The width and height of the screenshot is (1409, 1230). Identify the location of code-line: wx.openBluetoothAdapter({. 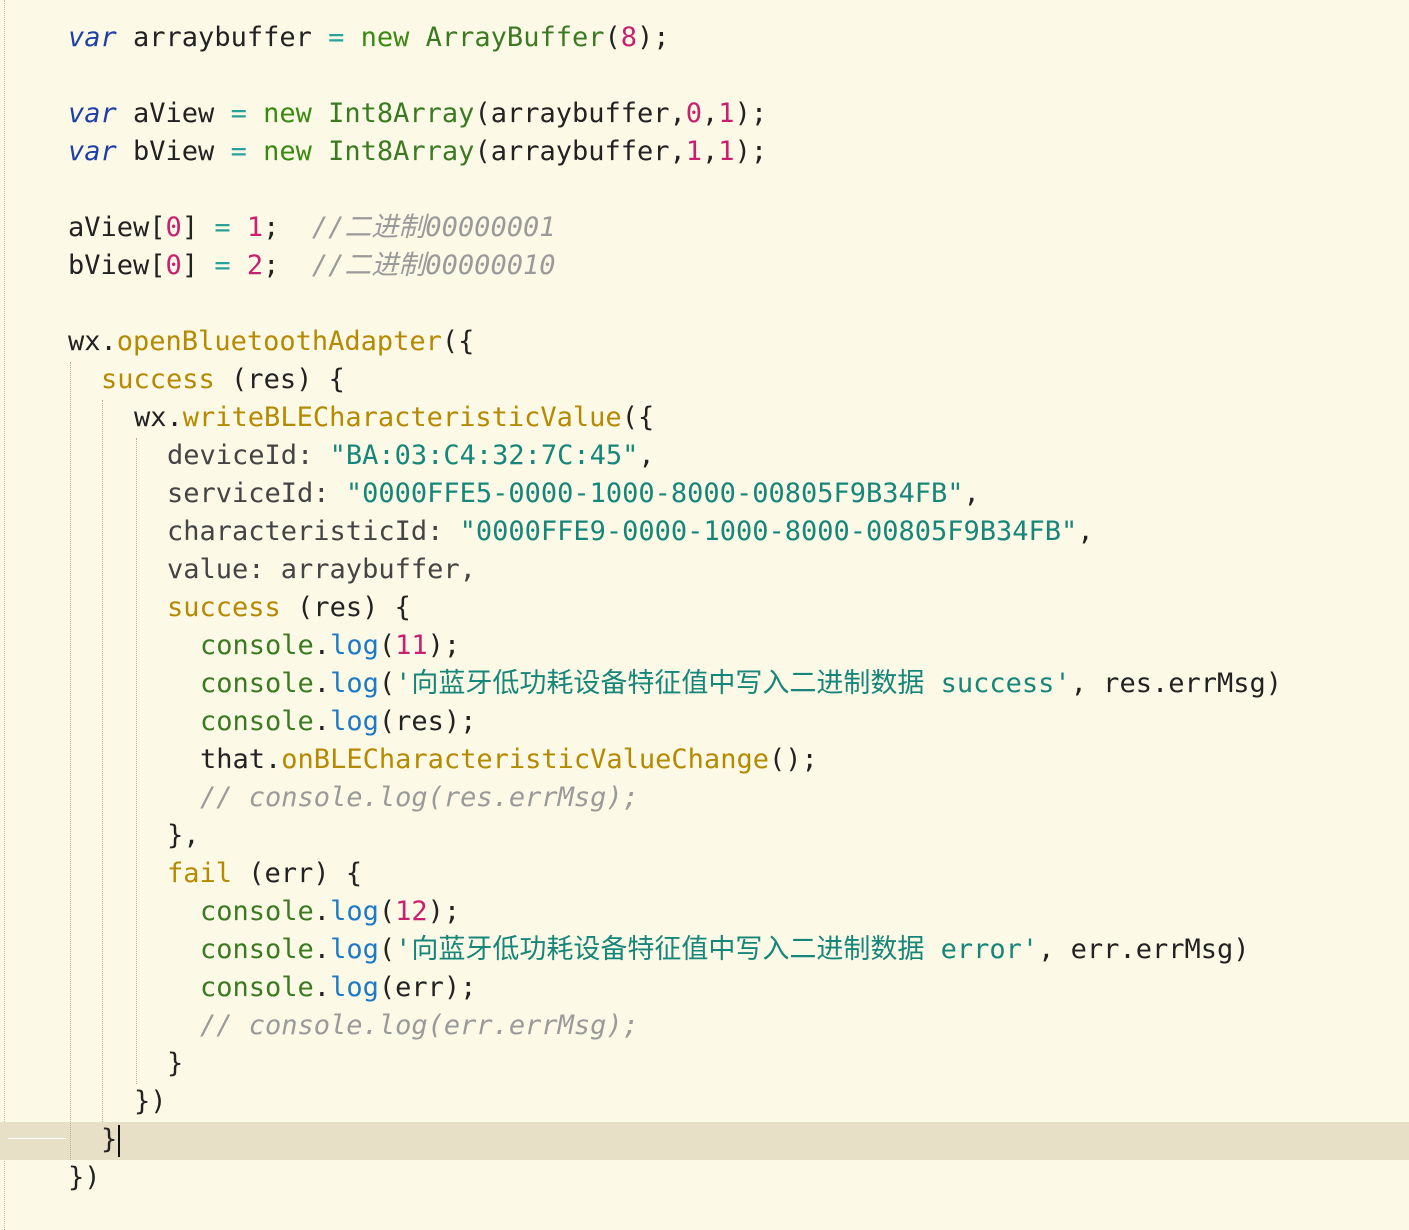
(271, 341).